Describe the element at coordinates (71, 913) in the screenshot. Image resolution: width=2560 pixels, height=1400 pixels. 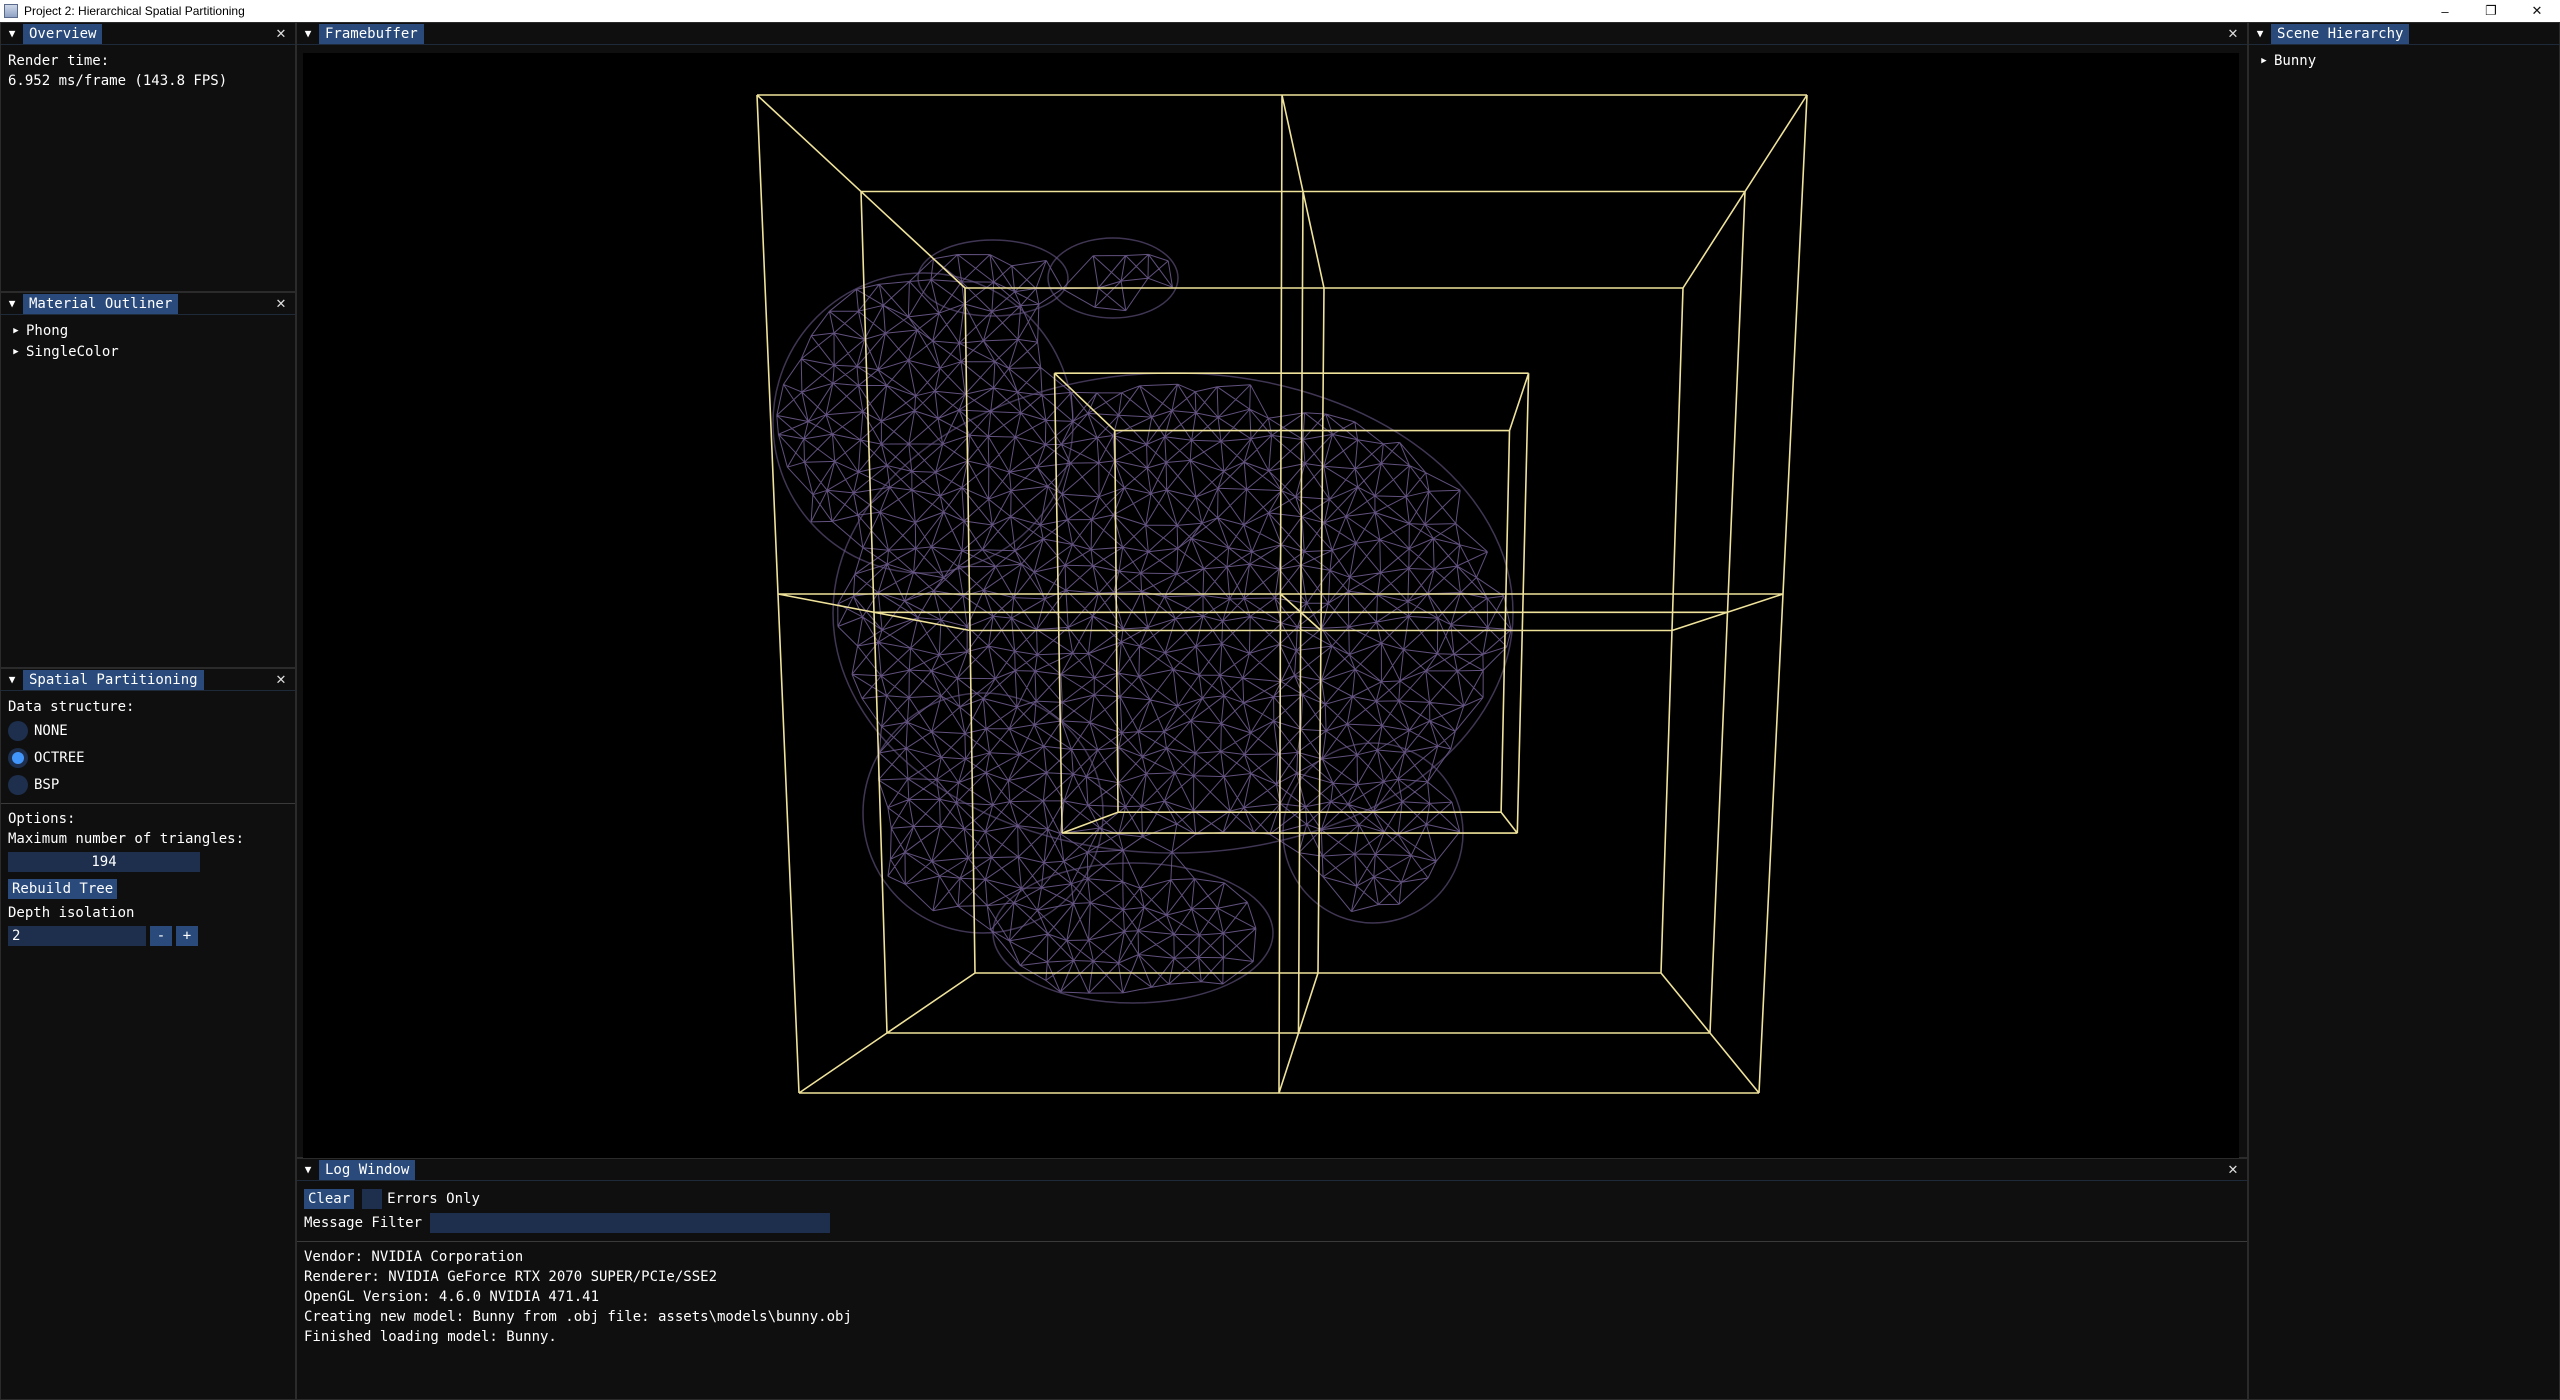
I see `depth-isolation-label: Depth isolation` at that location.